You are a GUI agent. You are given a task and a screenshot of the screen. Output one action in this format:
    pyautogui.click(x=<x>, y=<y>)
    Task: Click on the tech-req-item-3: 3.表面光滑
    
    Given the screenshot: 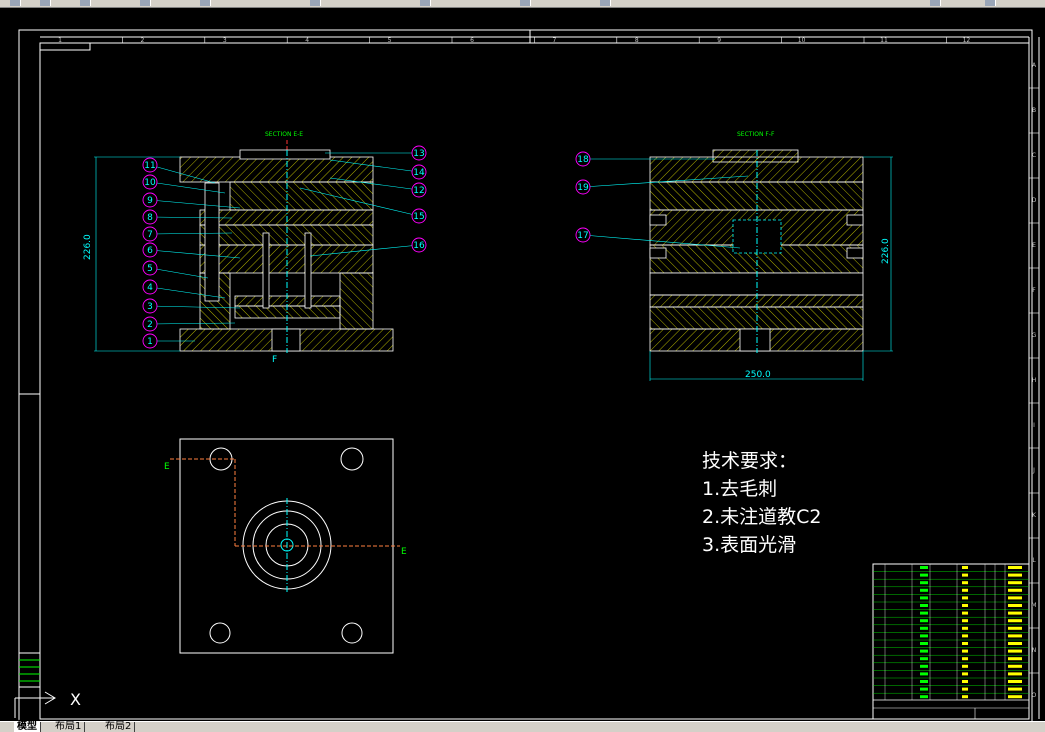 What is the action you would take?
    pyautogui.click(x=749, y=545)
    